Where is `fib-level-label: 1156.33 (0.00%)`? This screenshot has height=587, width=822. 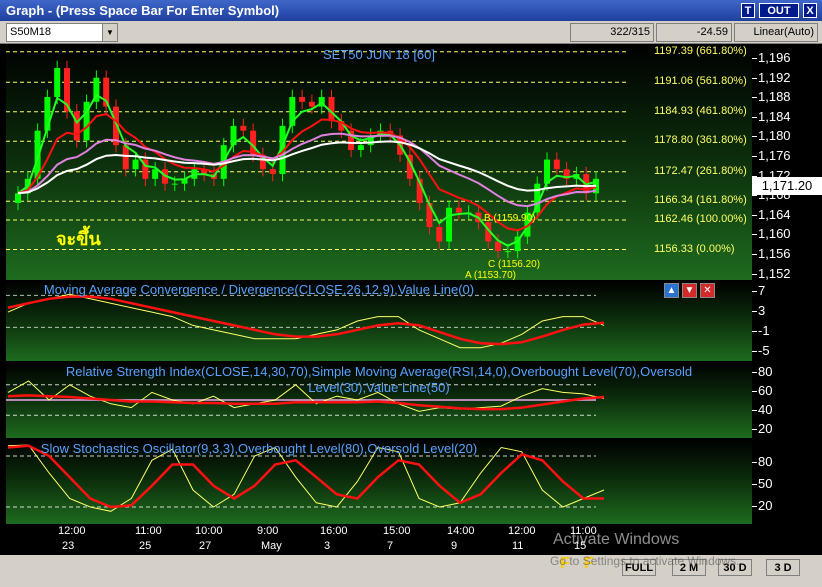
fib-level-label: 1156.33 (0.00%) is located at coordinates (694, 248).